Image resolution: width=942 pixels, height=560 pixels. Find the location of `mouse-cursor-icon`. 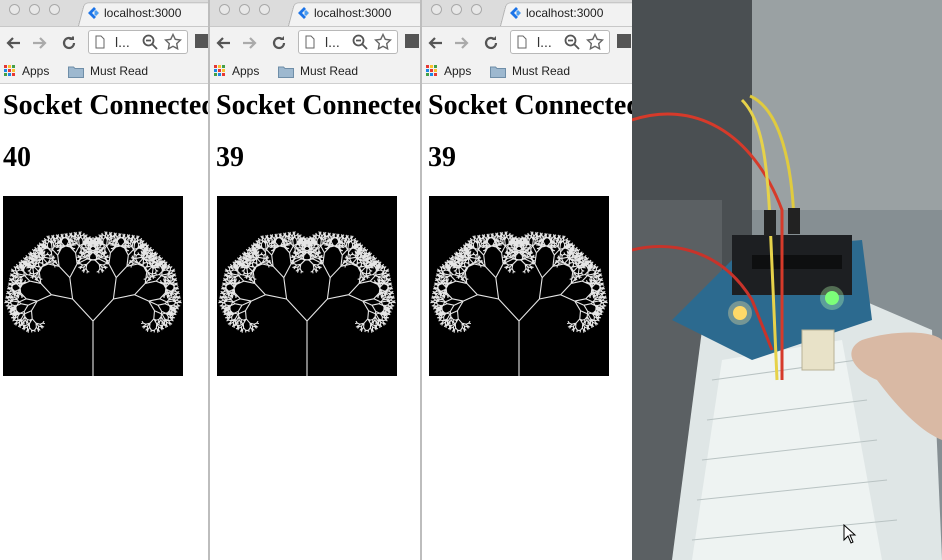

mouse-cursor-icon is located at coordinates (850, 534).